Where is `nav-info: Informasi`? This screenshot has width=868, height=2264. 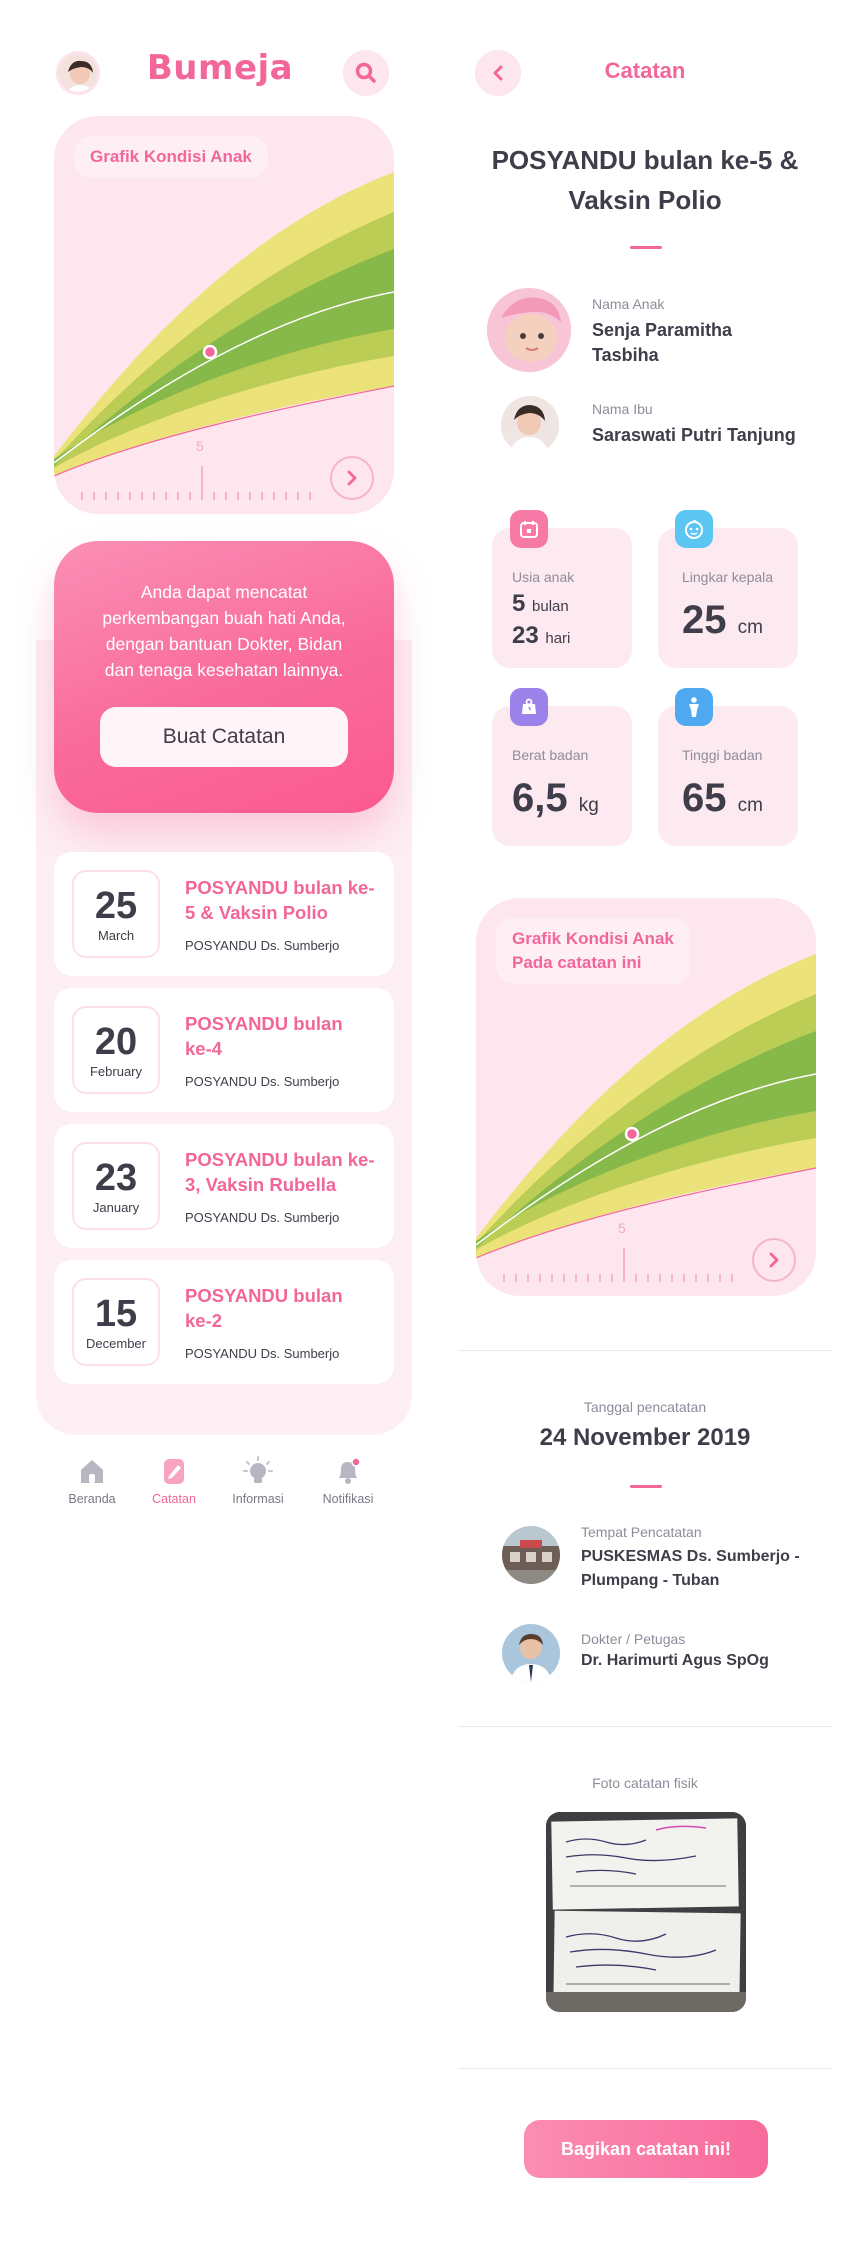 nav-info: Informasi is located at coordinates (258, 1481).